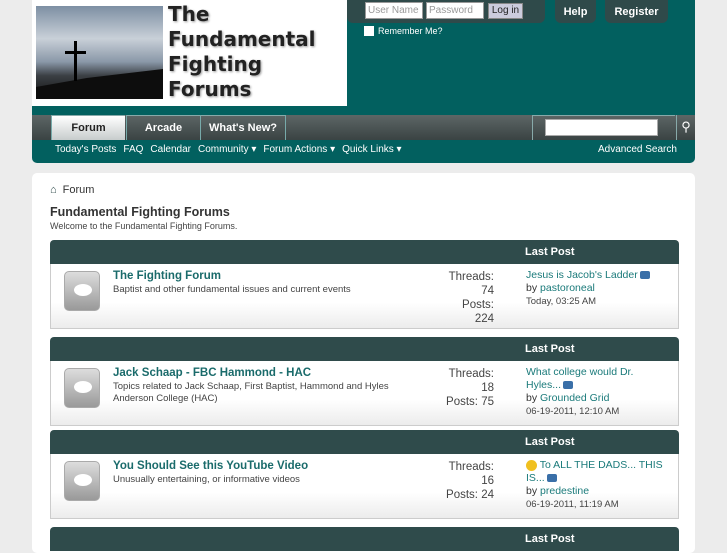  Describe the element at coordinates (212, 373) in the screenshot. I see `forum-title: Jack Schaap - FBC Hammond - HAC` at that location.